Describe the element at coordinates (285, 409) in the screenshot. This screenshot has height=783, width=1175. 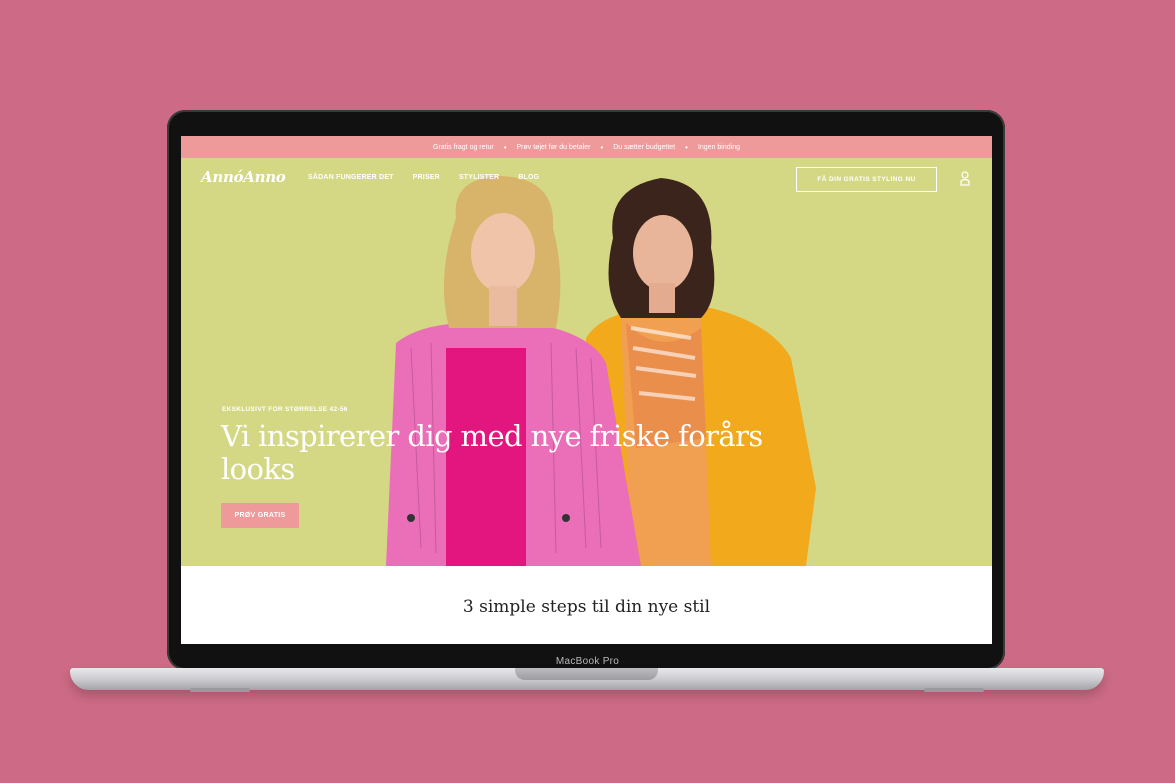
I see `hero-eyebrow: EKSKLUSIVT FOR STØRRELSE 42-56` at that location.